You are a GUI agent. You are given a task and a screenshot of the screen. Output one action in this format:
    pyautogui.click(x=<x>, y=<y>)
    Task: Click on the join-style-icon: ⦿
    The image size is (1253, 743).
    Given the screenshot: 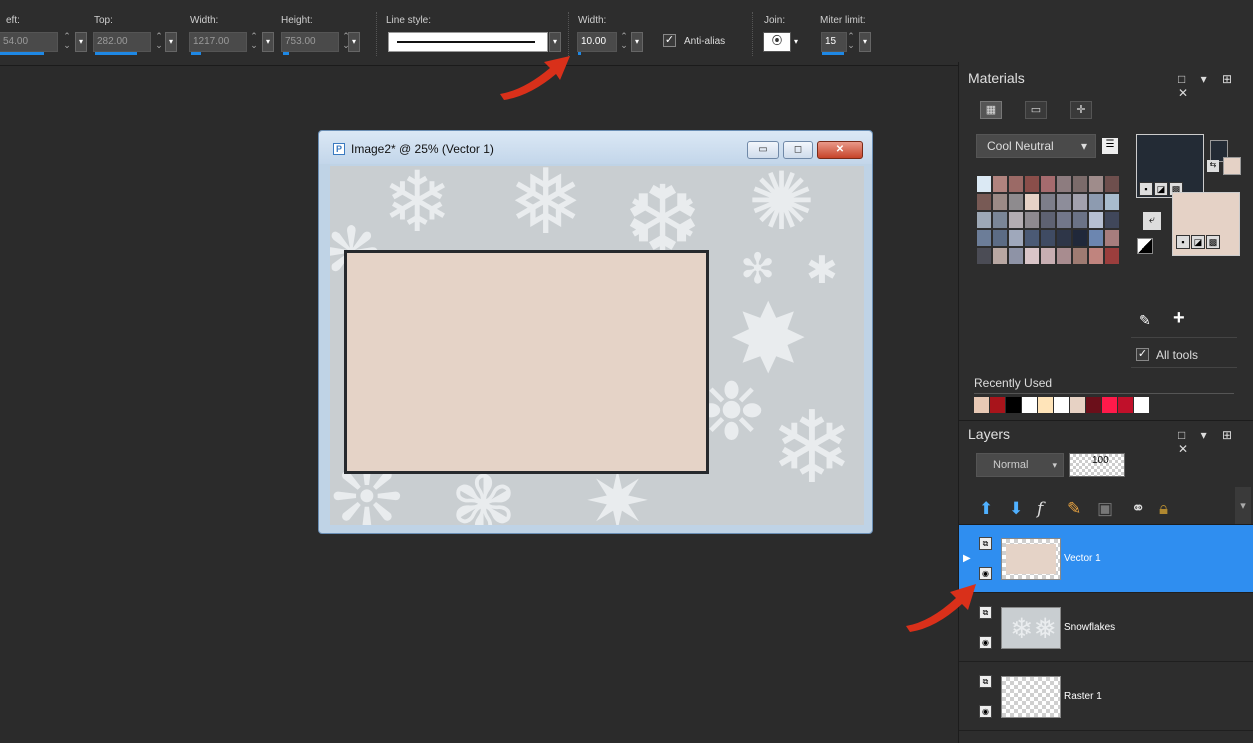 What is the action you would take?
    pyautogui.click(x=777, y=42)
    